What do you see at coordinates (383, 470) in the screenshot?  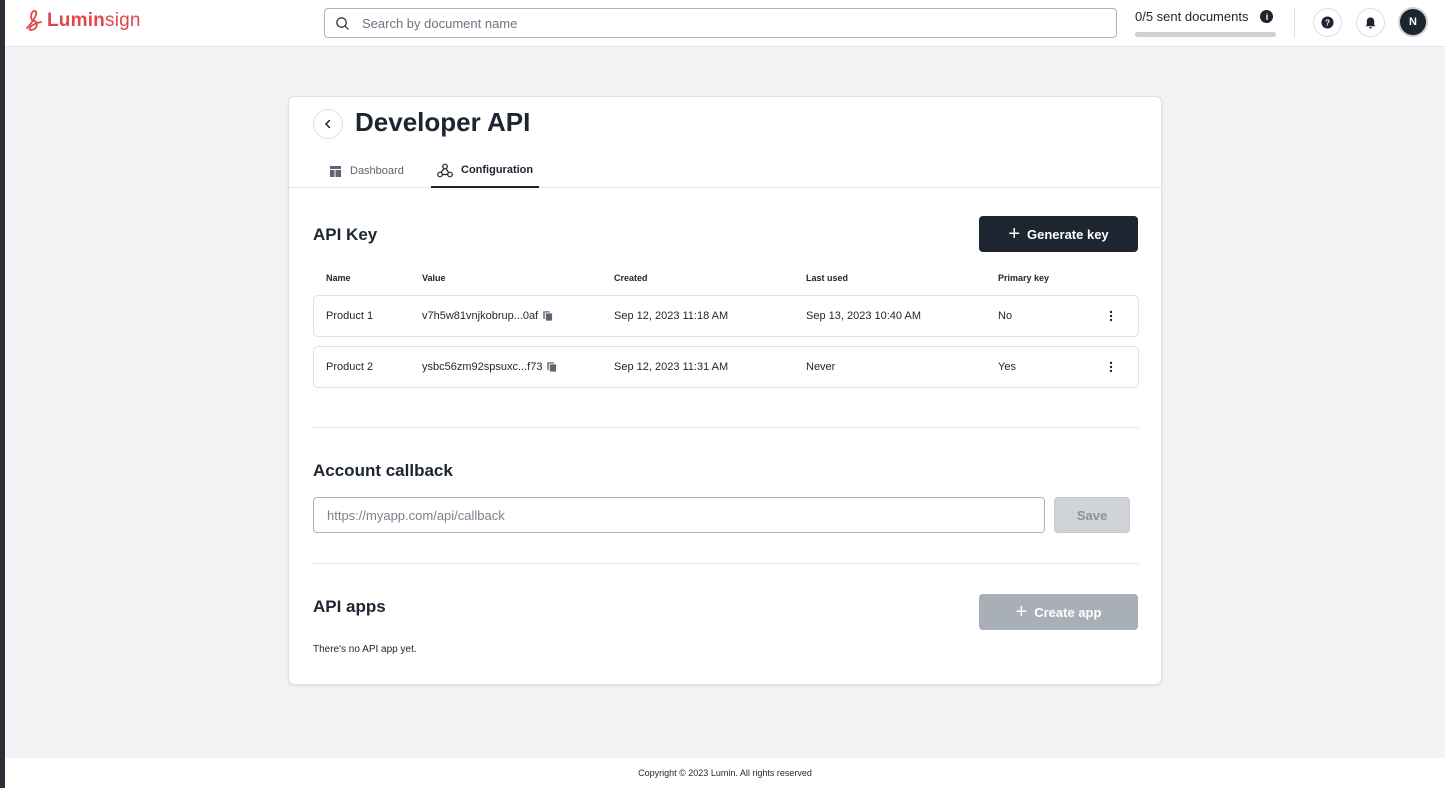 I see `account-callback-title: Account callback` at bounding box center [383, 470].